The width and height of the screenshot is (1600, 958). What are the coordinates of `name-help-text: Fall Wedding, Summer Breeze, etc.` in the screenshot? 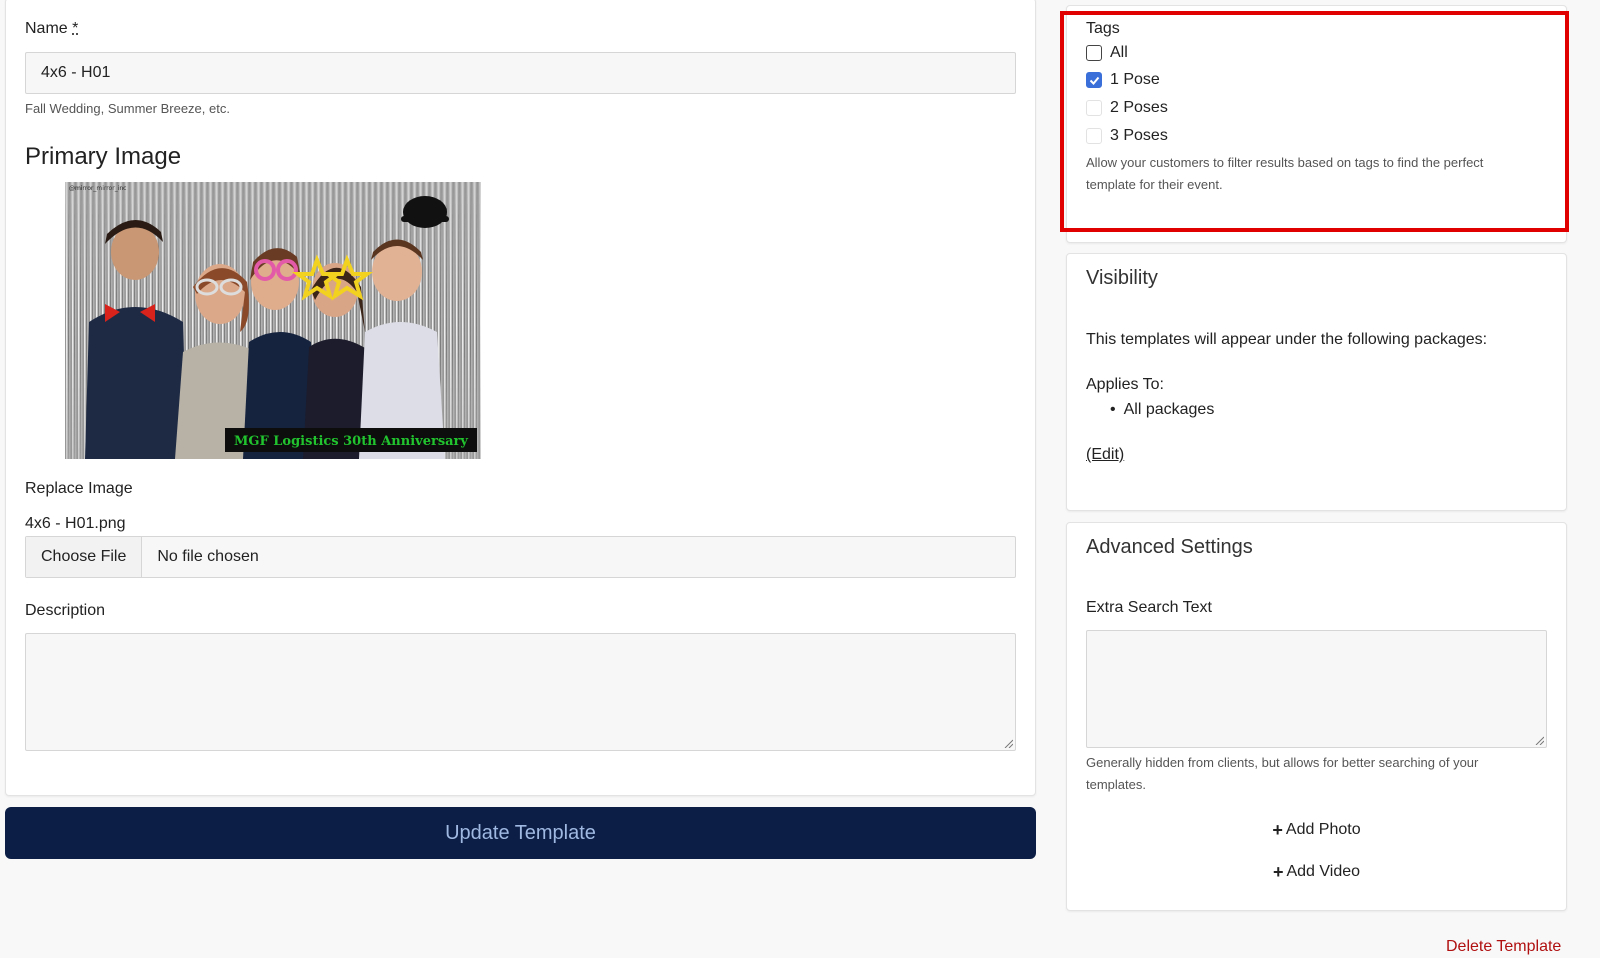 It's located at (127, 108).